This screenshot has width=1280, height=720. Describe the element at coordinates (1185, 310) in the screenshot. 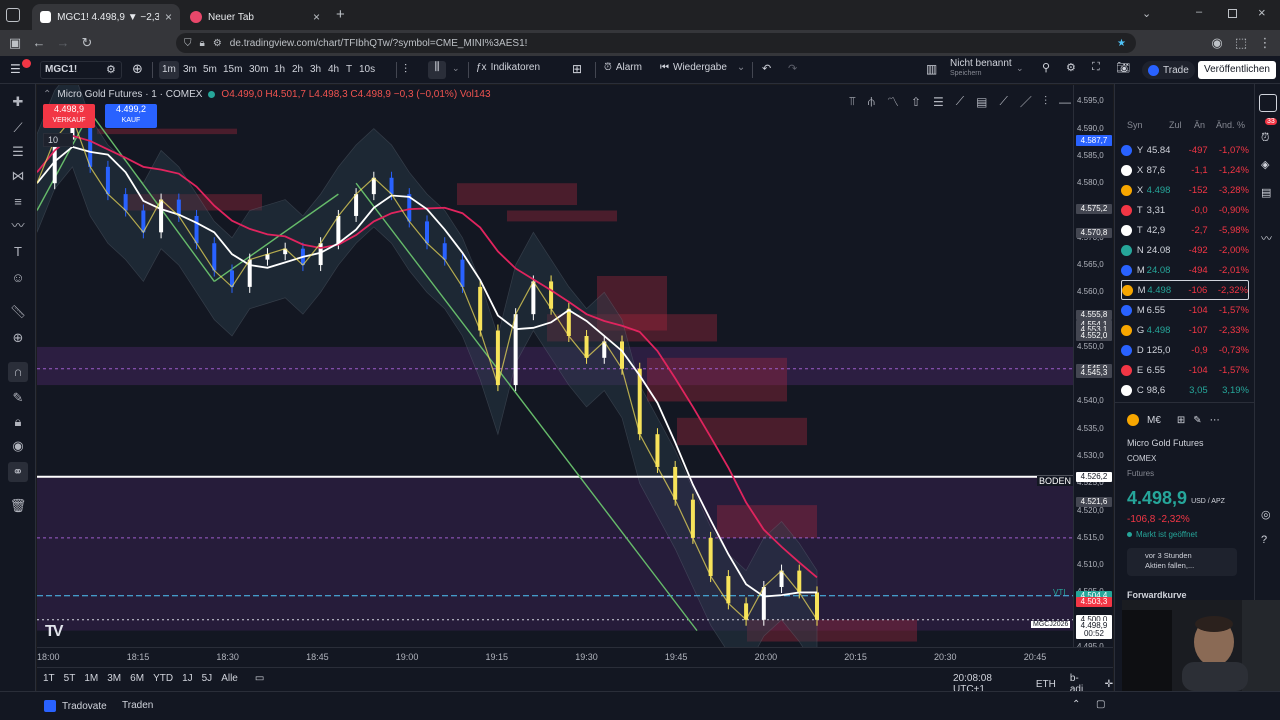

I see `watchlist-row: M 6.55 -104 -1,57%` at that location.